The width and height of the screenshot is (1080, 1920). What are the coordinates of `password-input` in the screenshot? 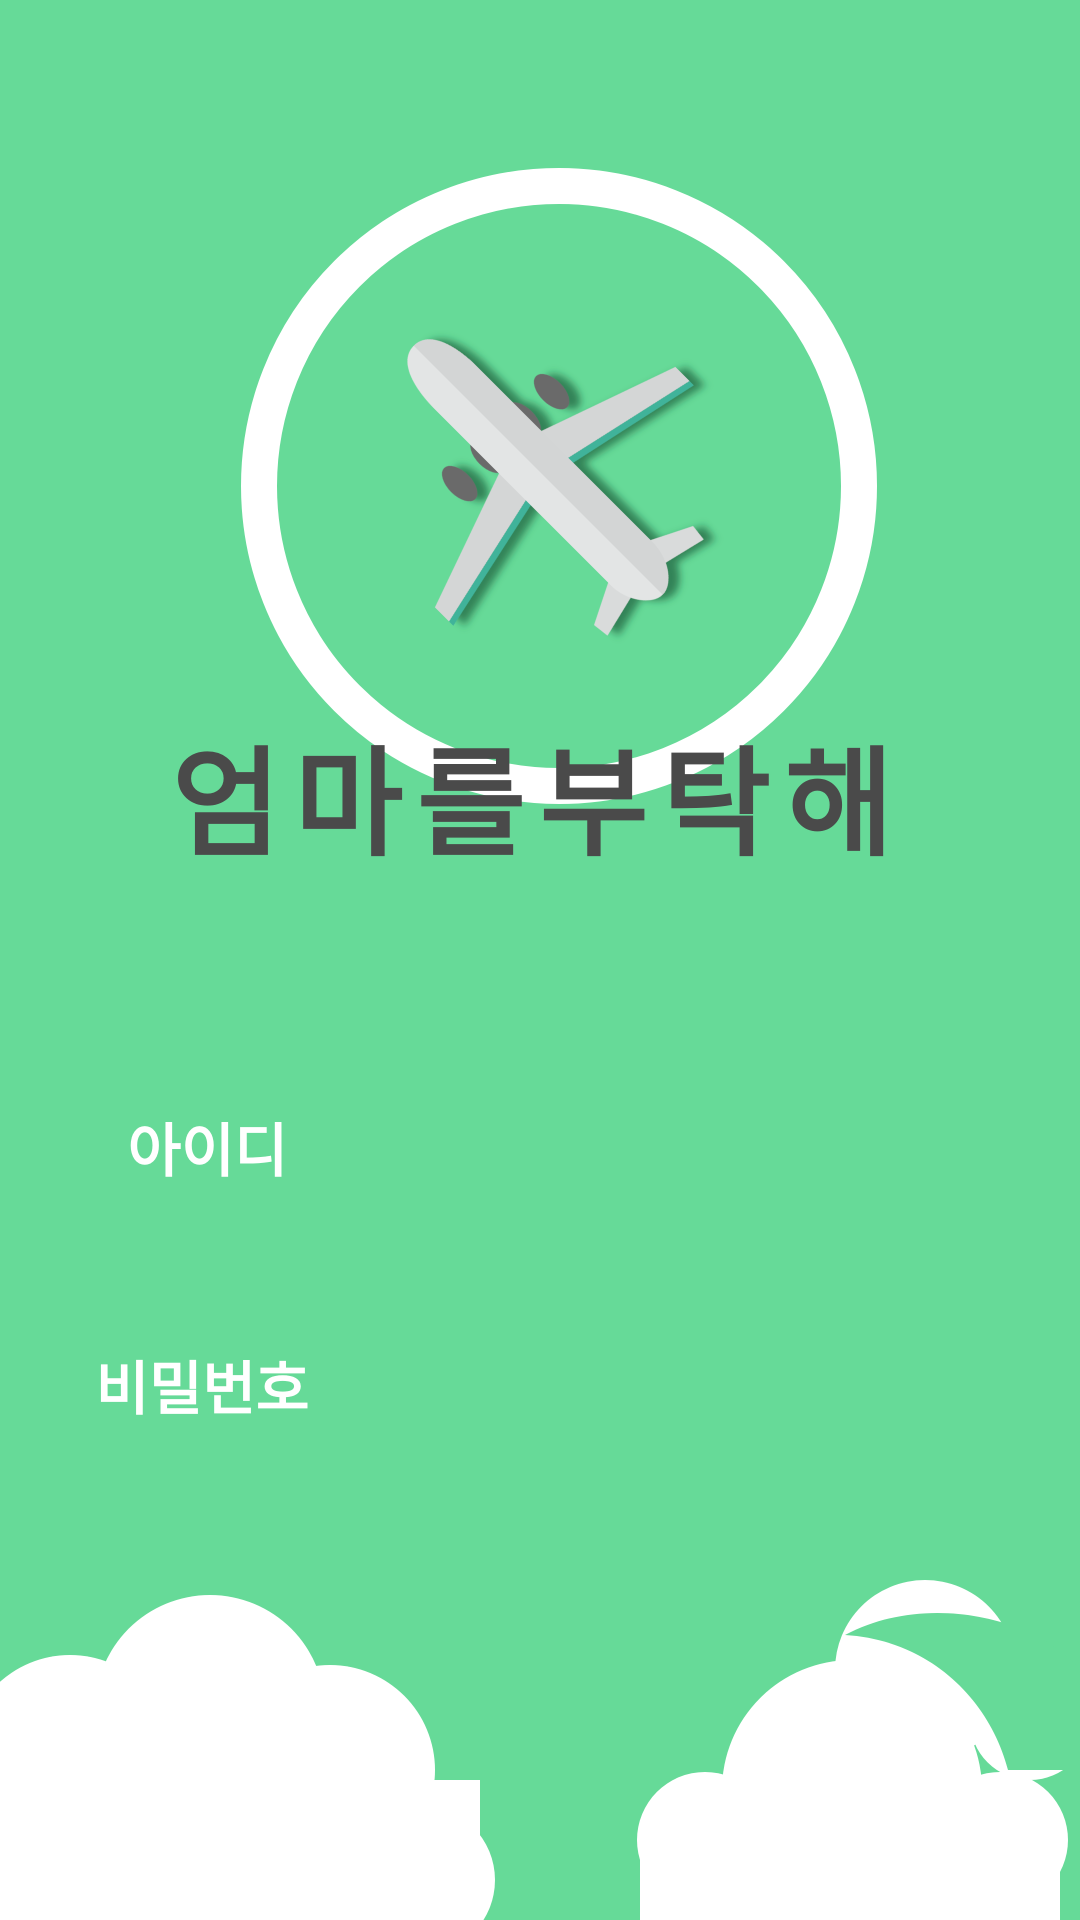 It's located at (662, 1389).